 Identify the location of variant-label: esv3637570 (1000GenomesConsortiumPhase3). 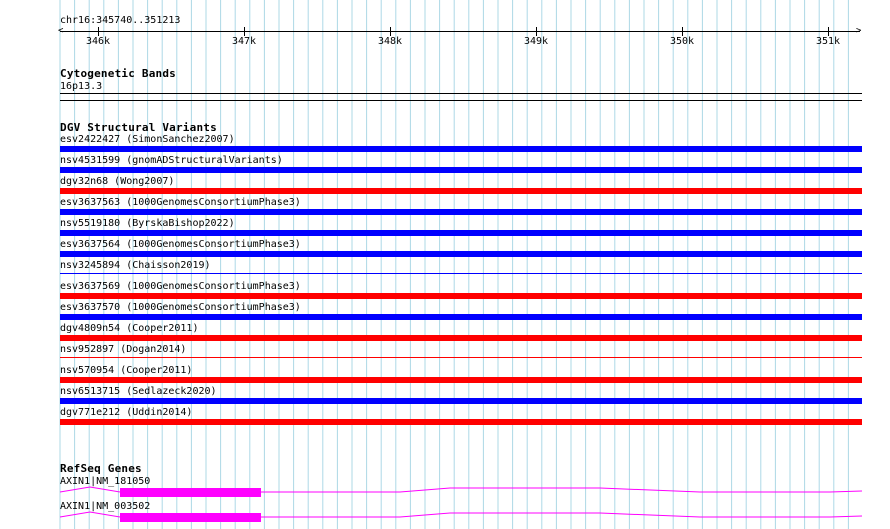
(180, 307).